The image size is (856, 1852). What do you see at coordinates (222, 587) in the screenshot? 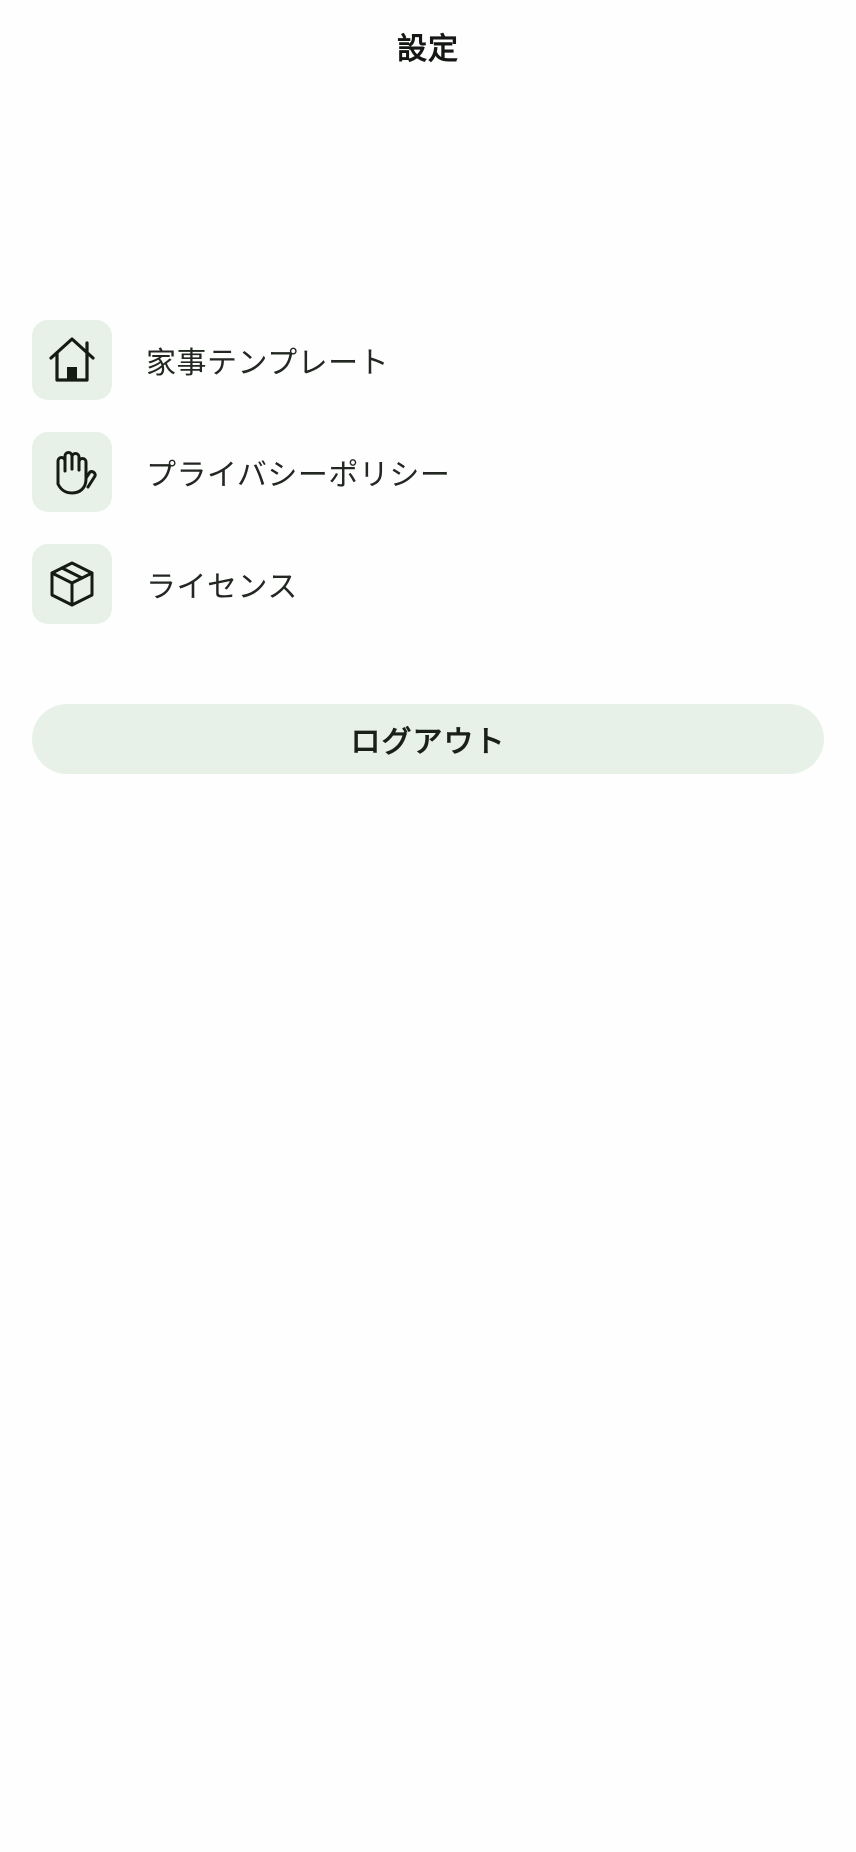
I see `menu-item-label: ライセンス` at bounding box center [222, 587].